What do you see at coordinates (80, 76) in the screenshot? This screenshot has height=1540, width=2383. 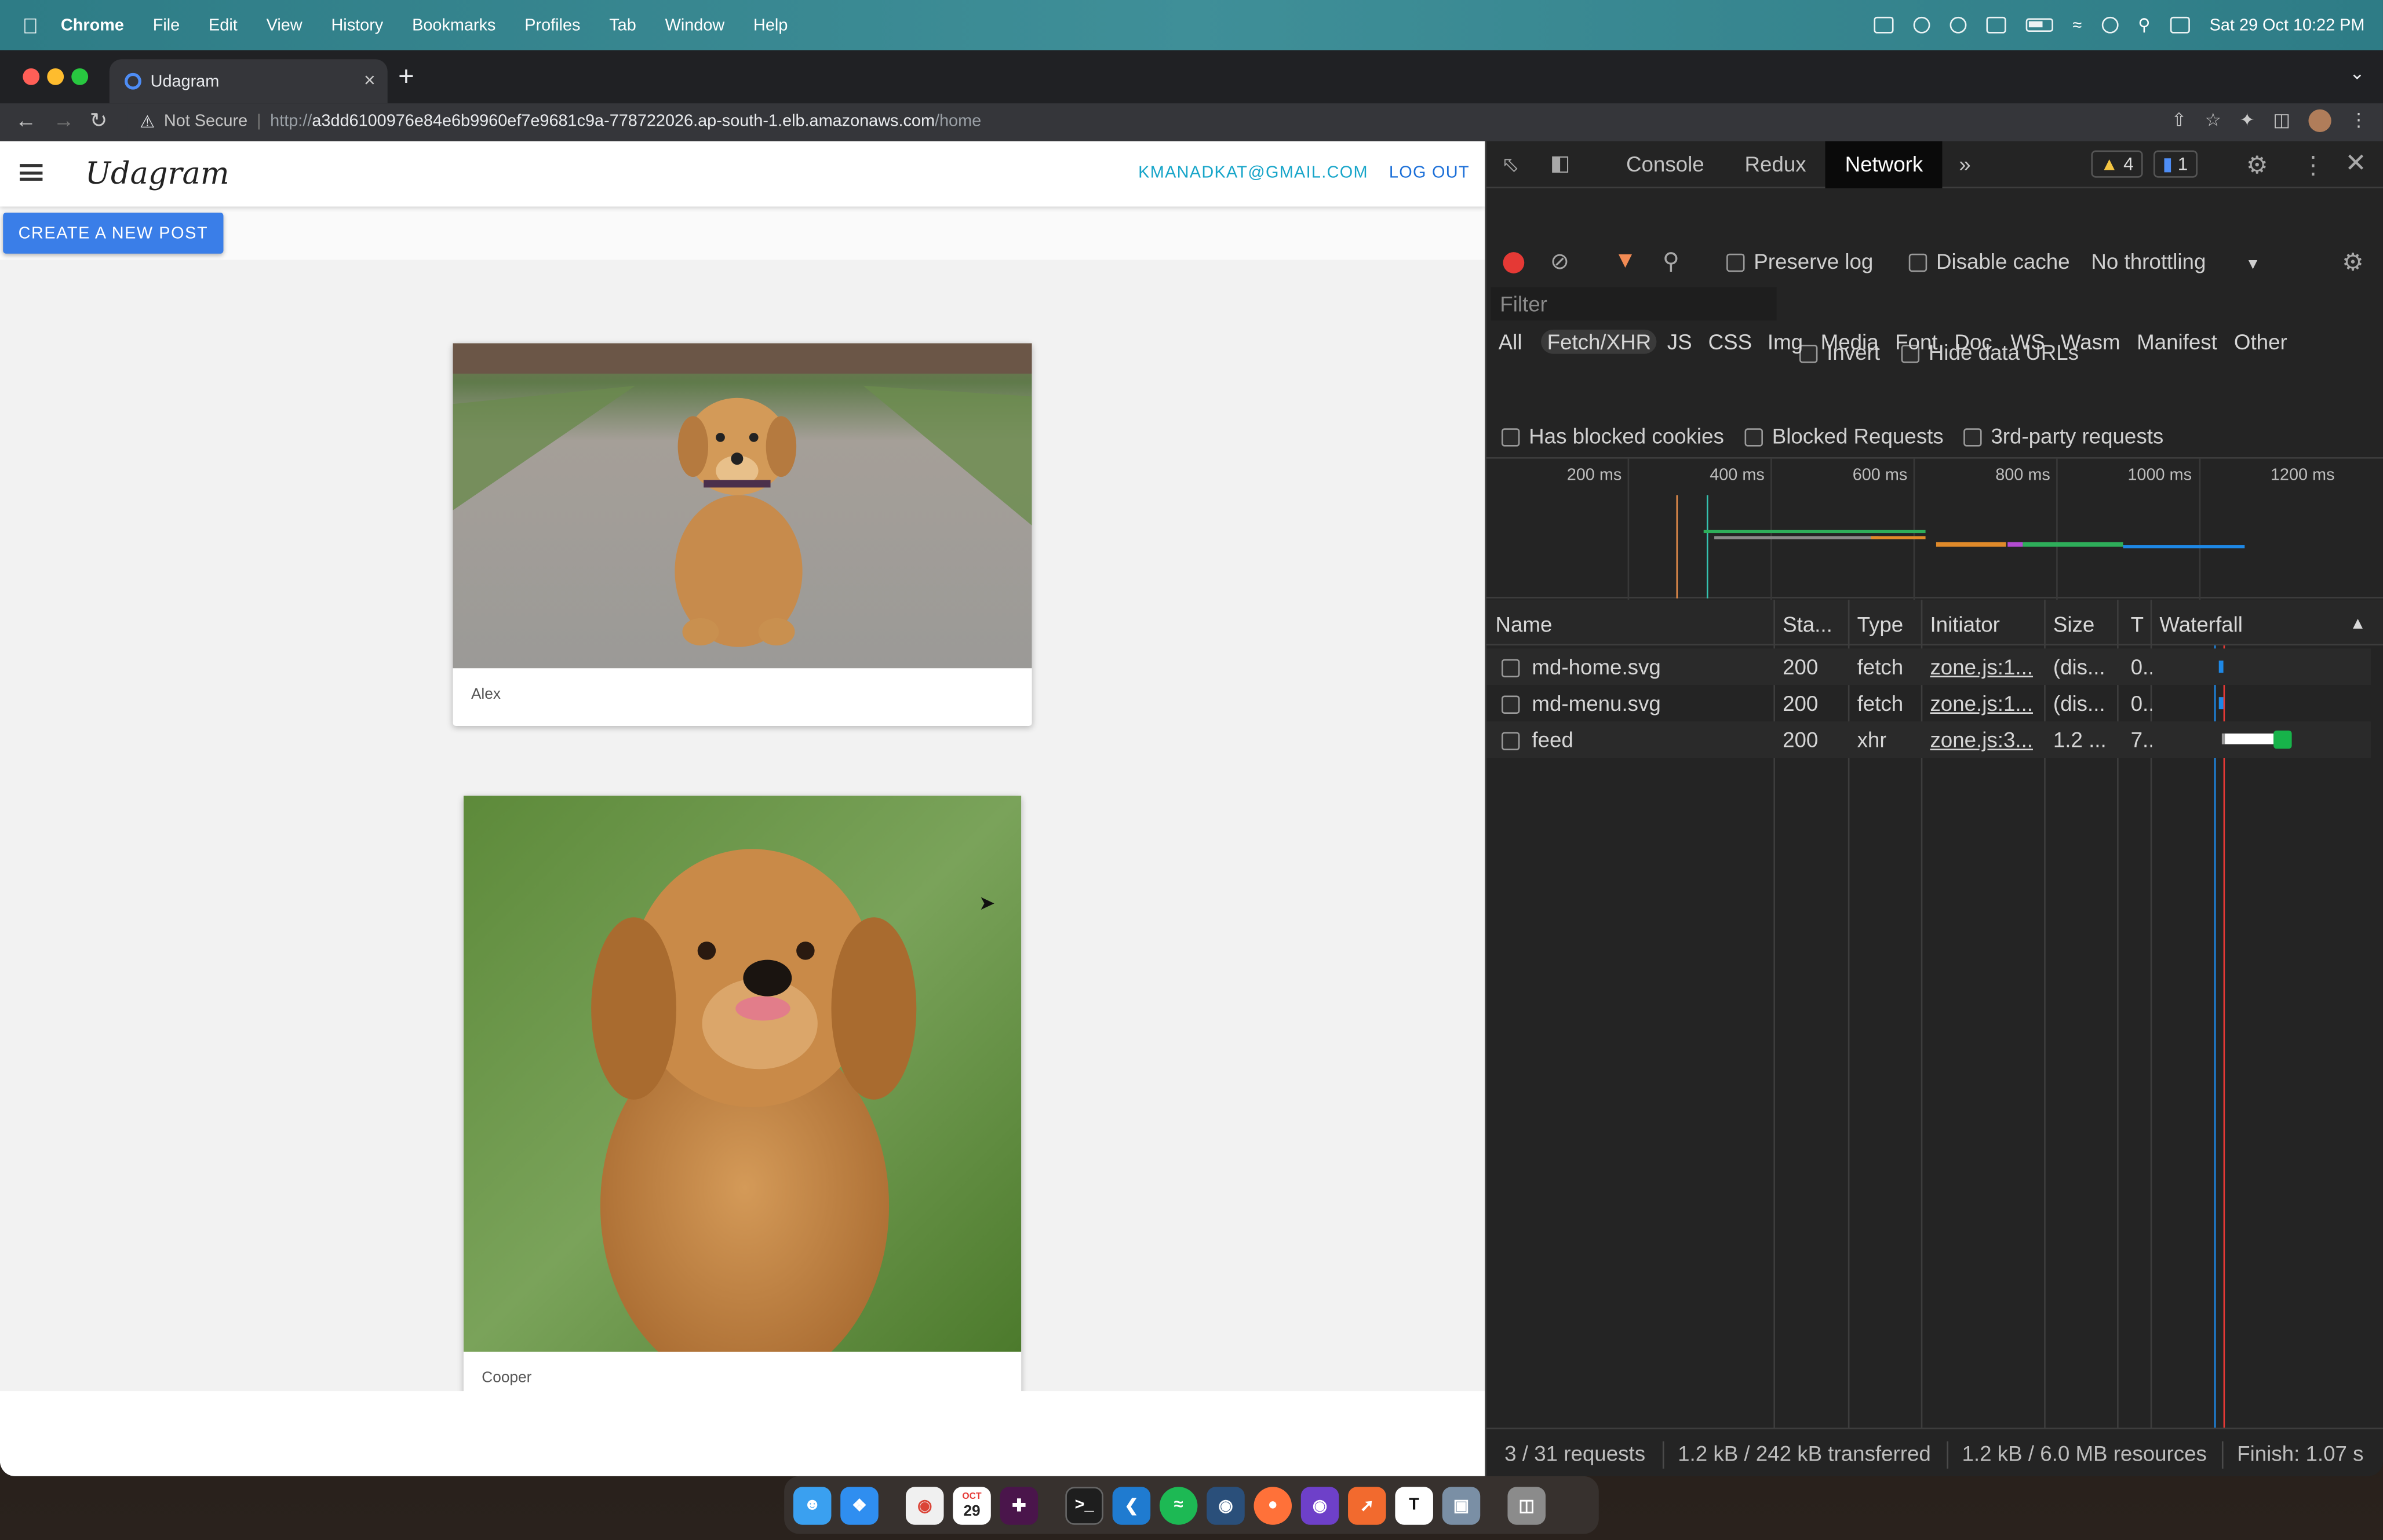 I see `window-zoom-button` at bounding box center [80, 76].